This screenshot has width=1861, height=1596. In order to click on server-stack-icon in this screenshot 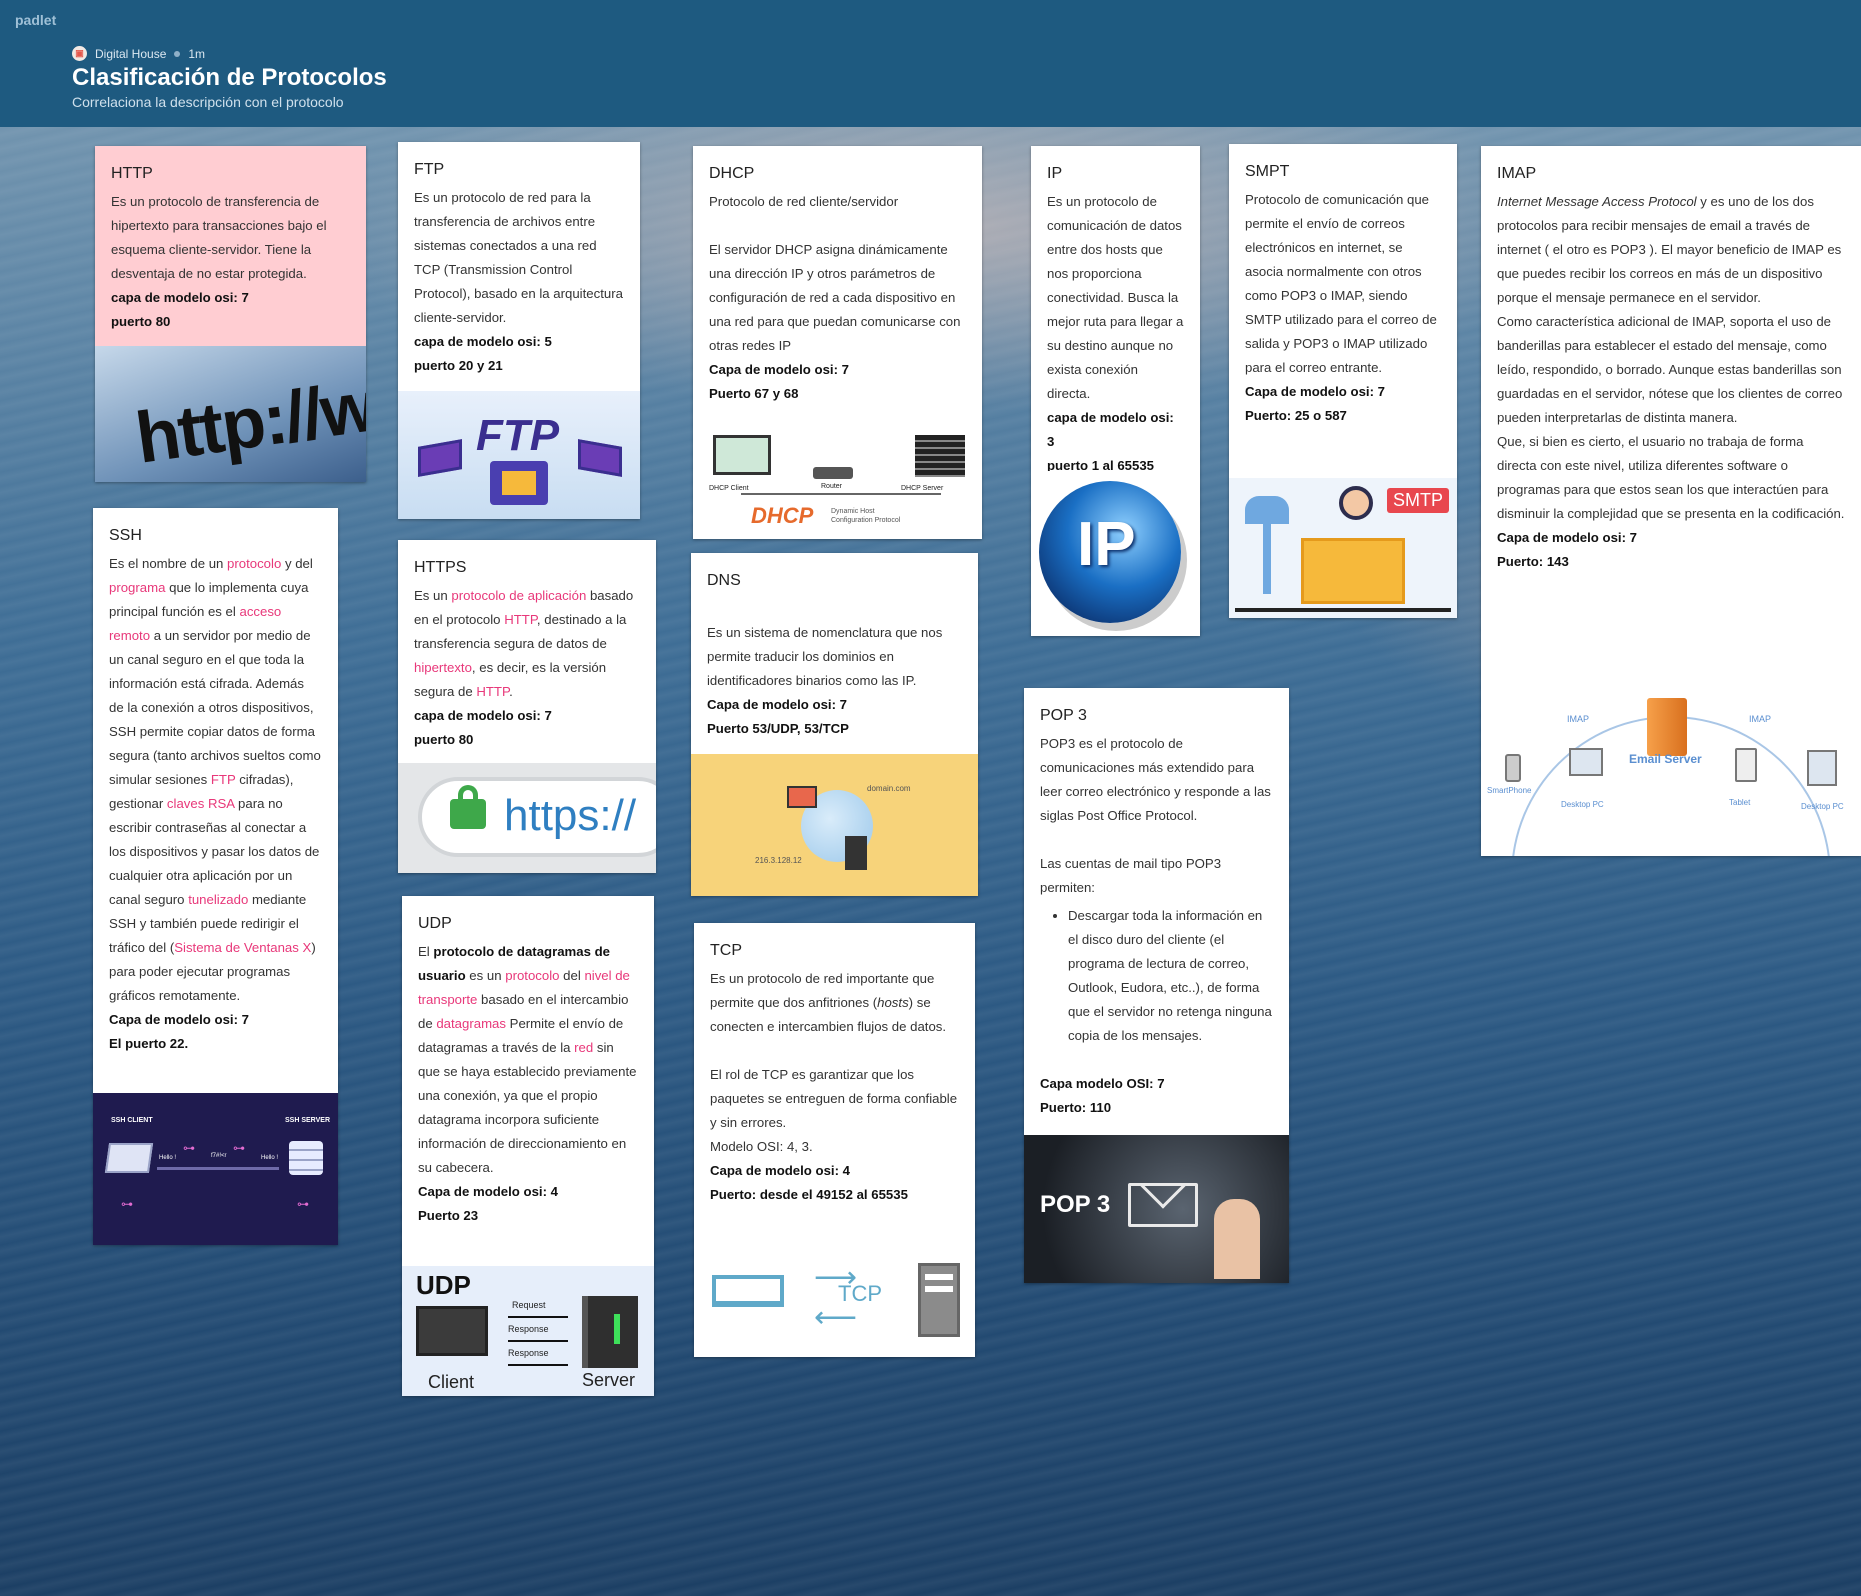, I will do `click(306, 1158)`.